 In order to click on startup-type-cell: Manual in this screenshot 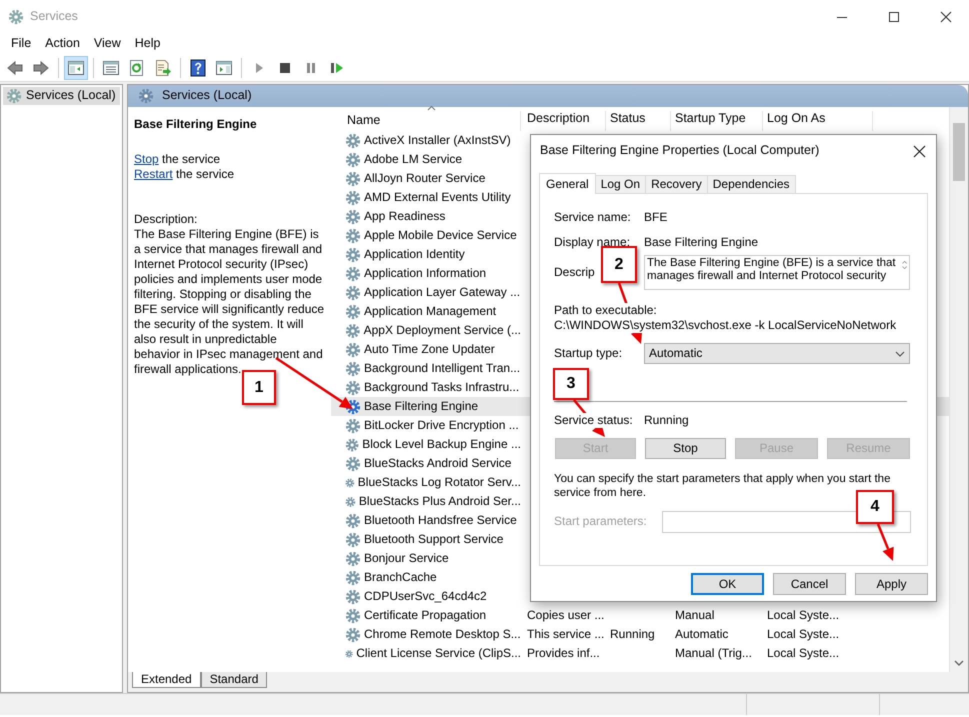, I will do `click(694, 615)`.